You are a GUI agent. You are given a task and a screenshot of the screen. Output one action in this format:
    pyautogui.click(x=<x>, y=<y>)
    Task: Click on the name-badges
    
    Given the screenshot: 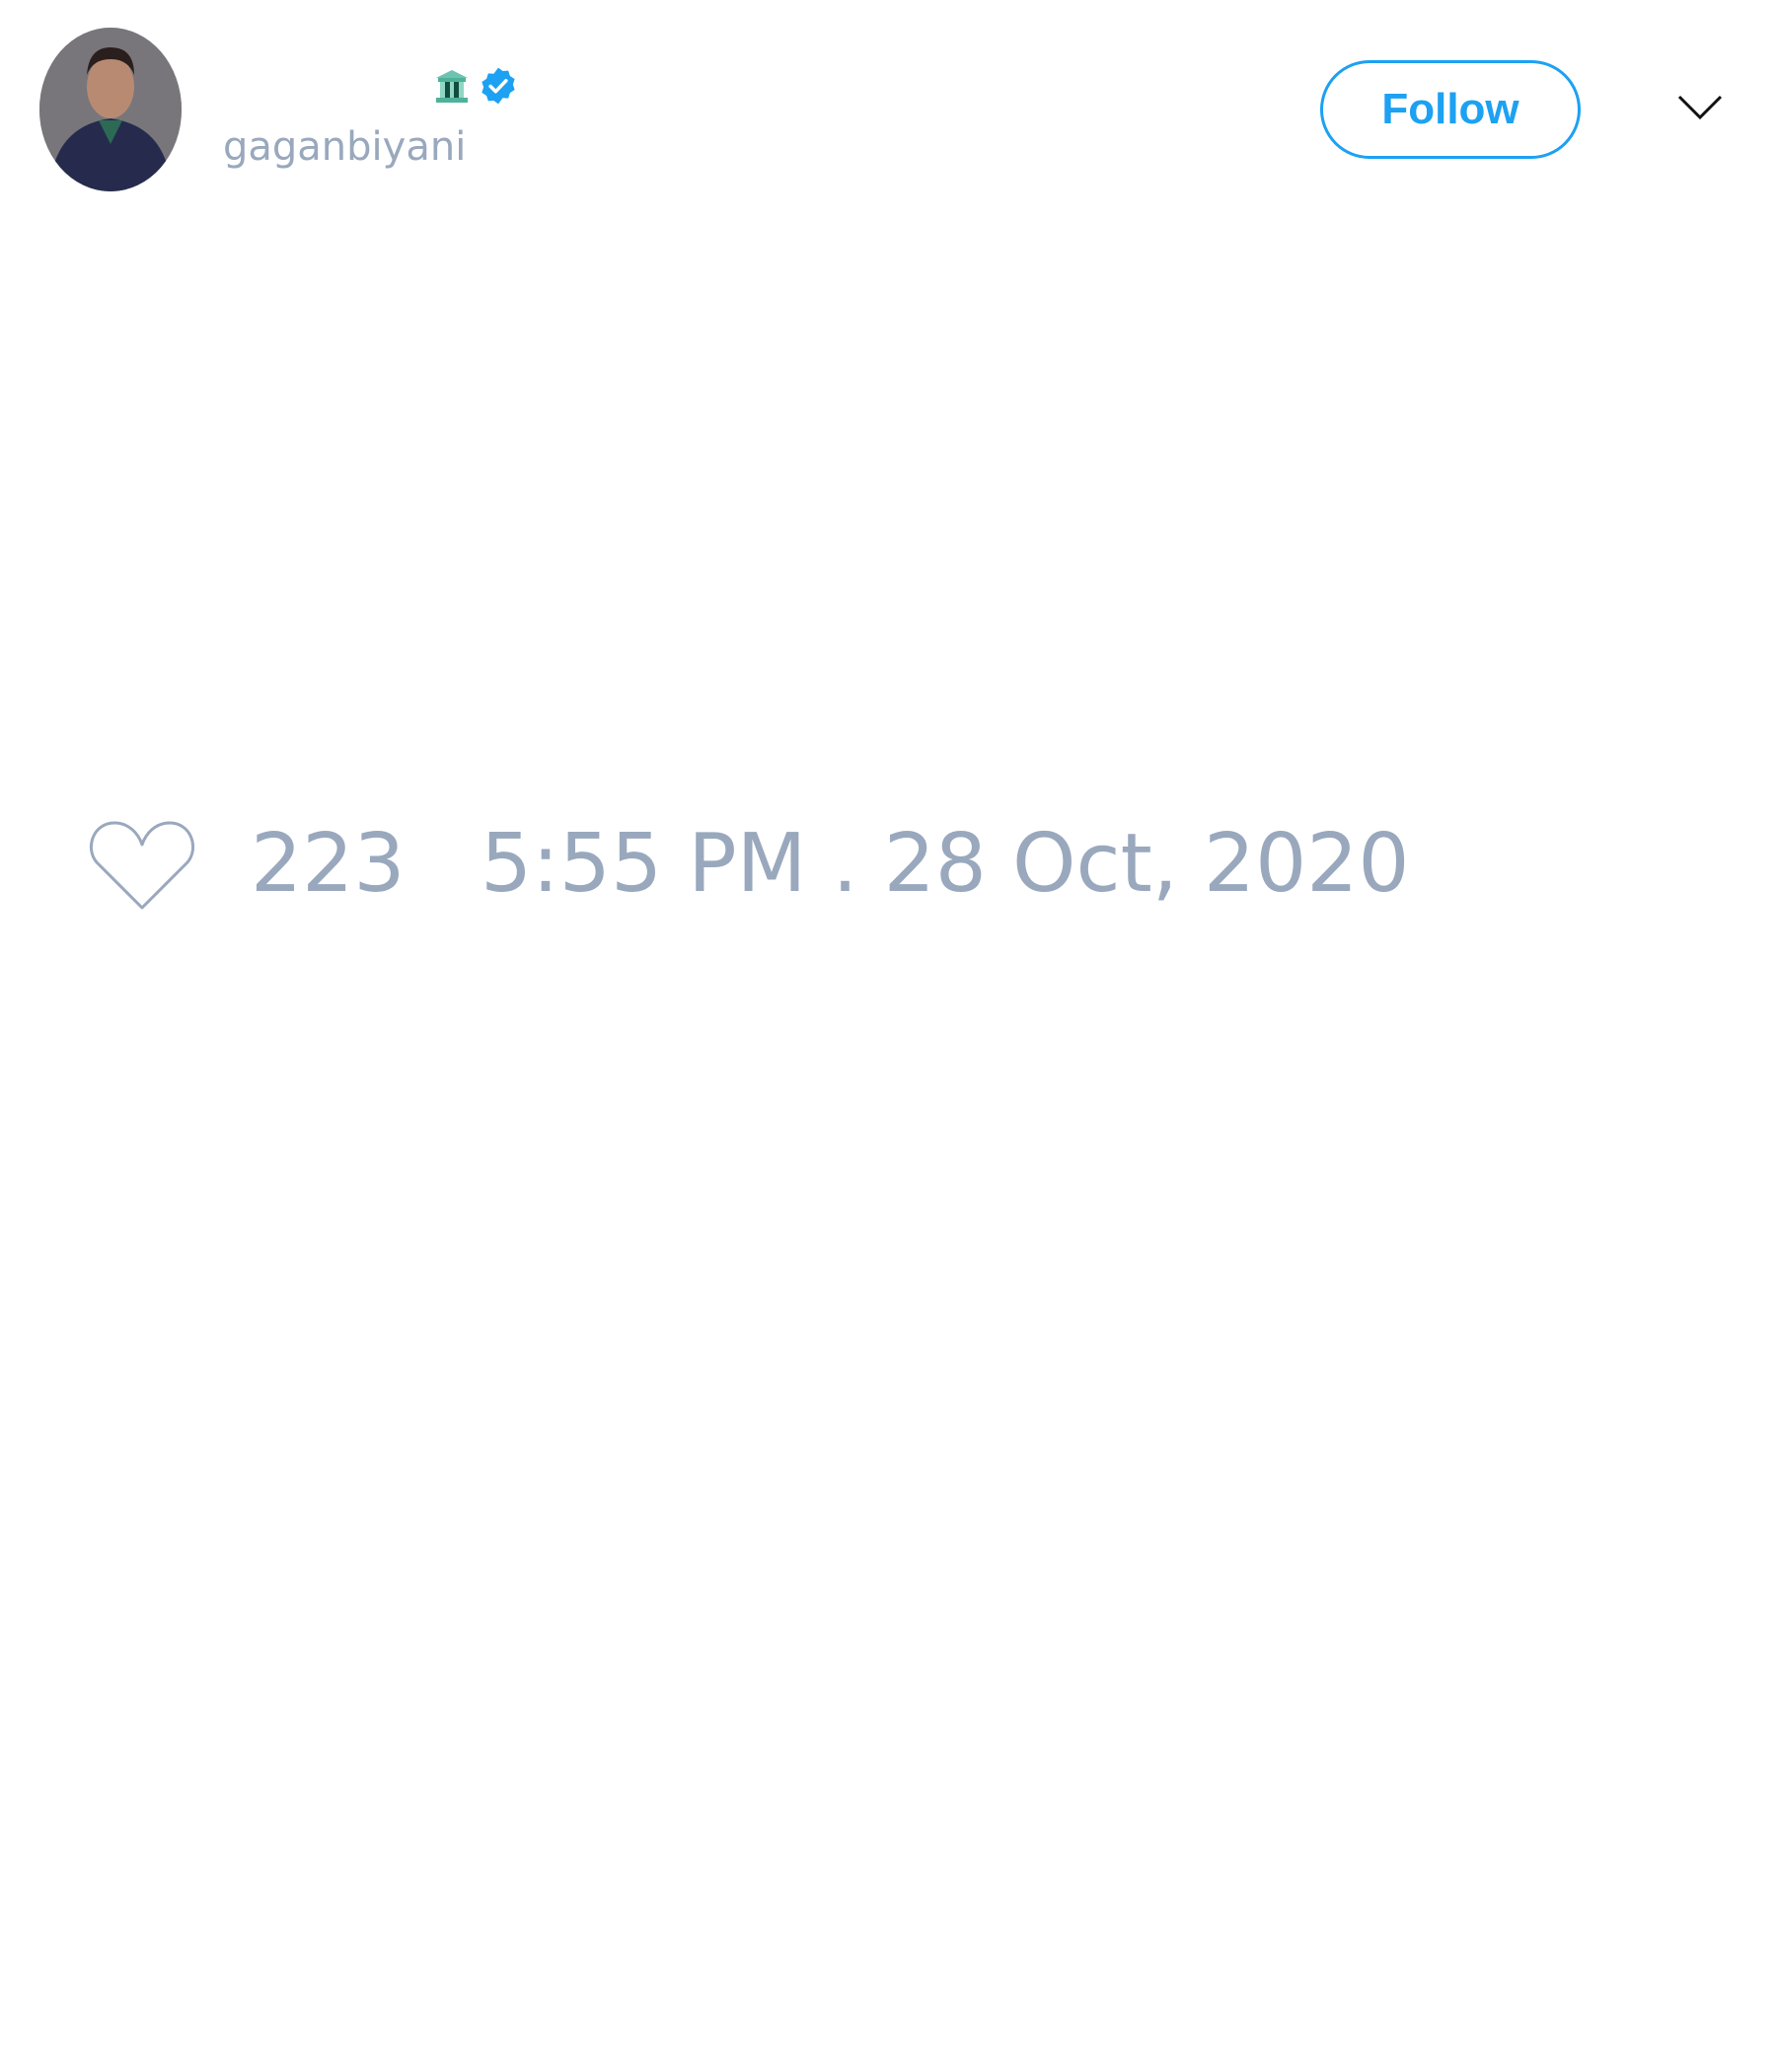 What is the action you would take?
    pyautogui.click(x=477, y=86)
    